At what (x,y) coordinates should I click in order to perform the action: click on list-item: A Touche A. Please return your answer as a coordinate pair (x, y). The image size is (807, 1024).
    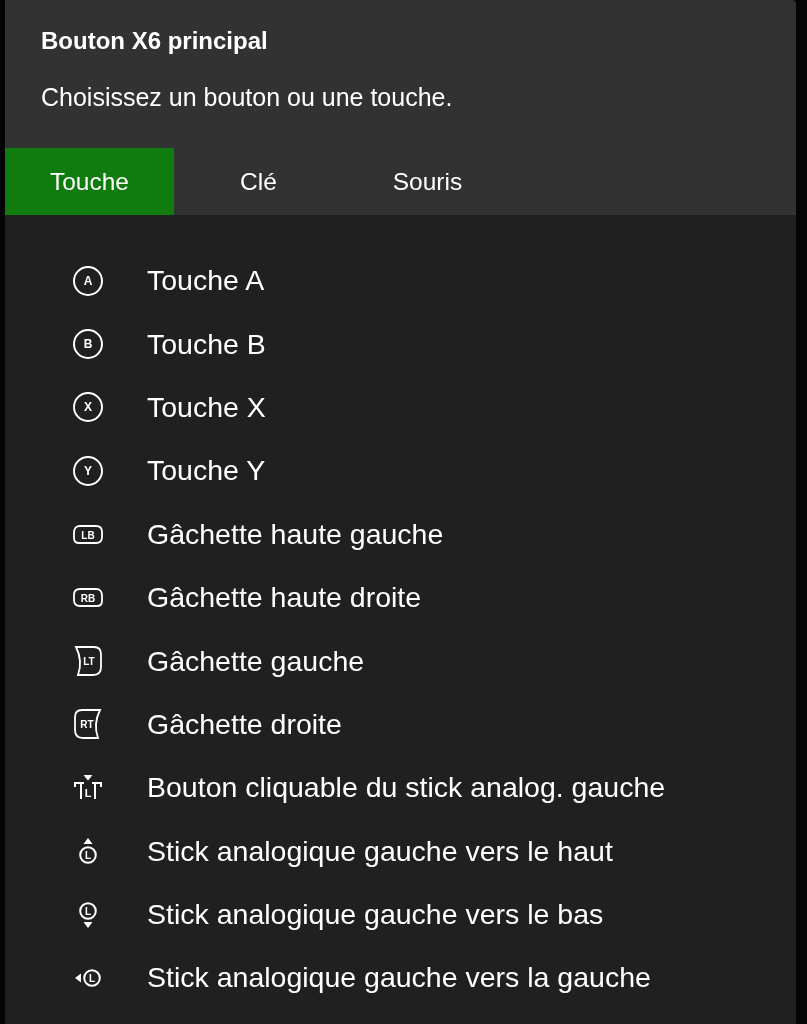
    Looking at the image, I should click on (400, 281).